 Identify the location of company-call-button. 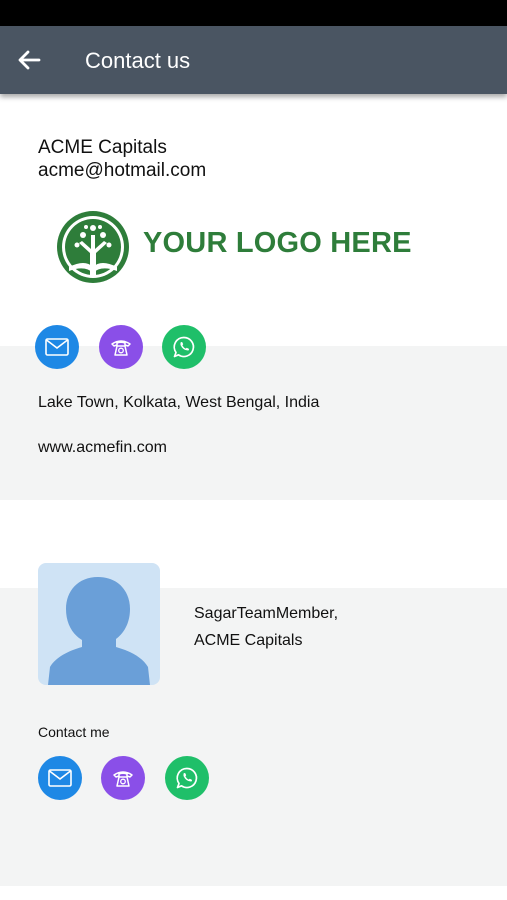
(121, 347).